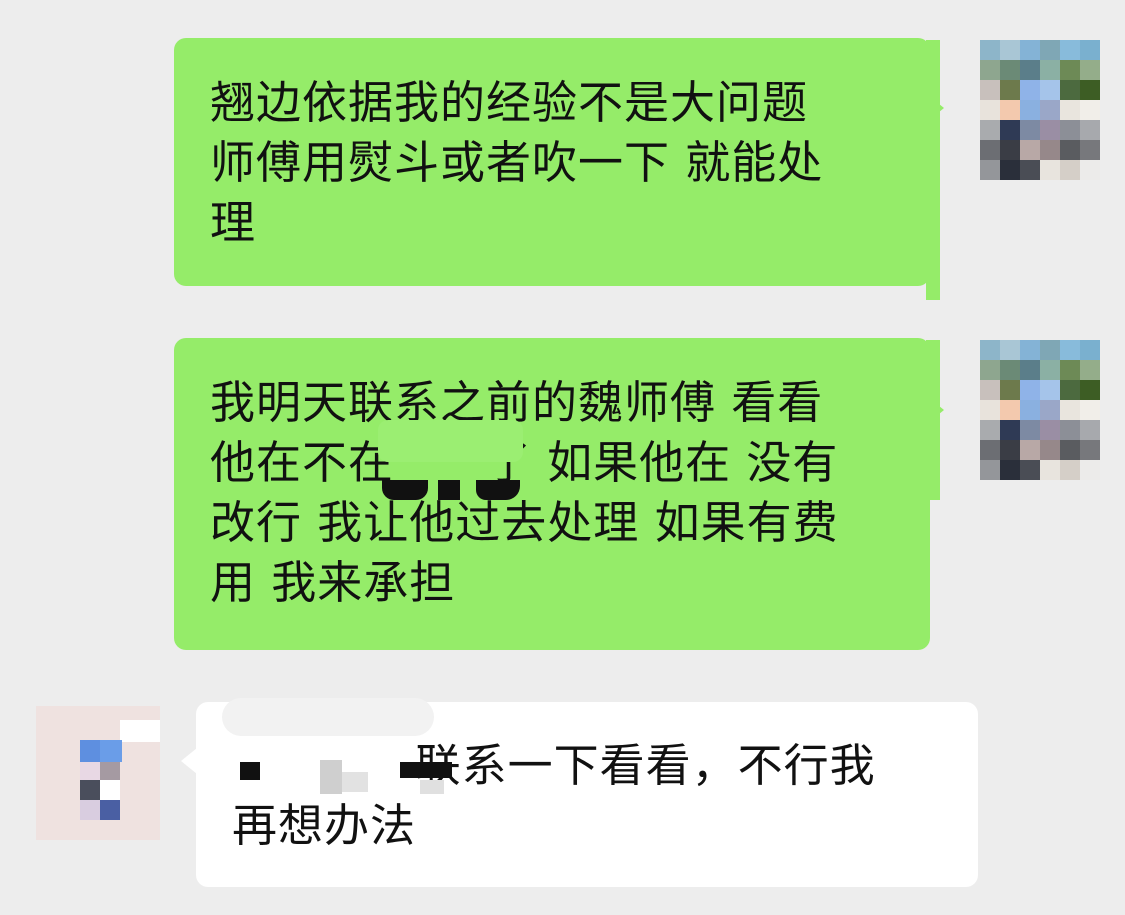  Describe the element at coordinates (189, 761) in the screenshot. I see `bubble-tail` at that location.